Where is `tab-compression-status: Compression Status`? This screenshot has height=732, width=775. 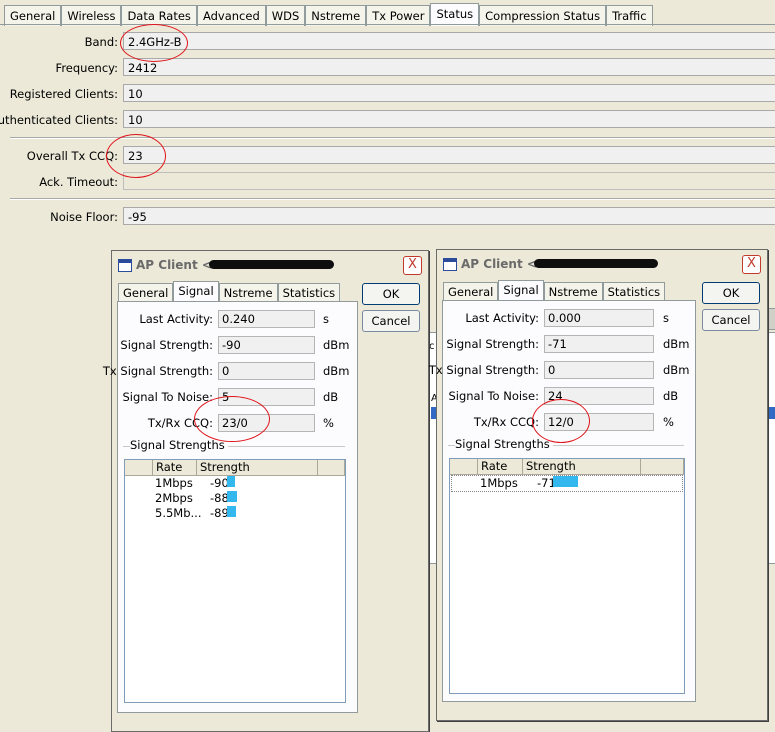
tab-compression-status: Compression Status is located at coordinates (543, 15).